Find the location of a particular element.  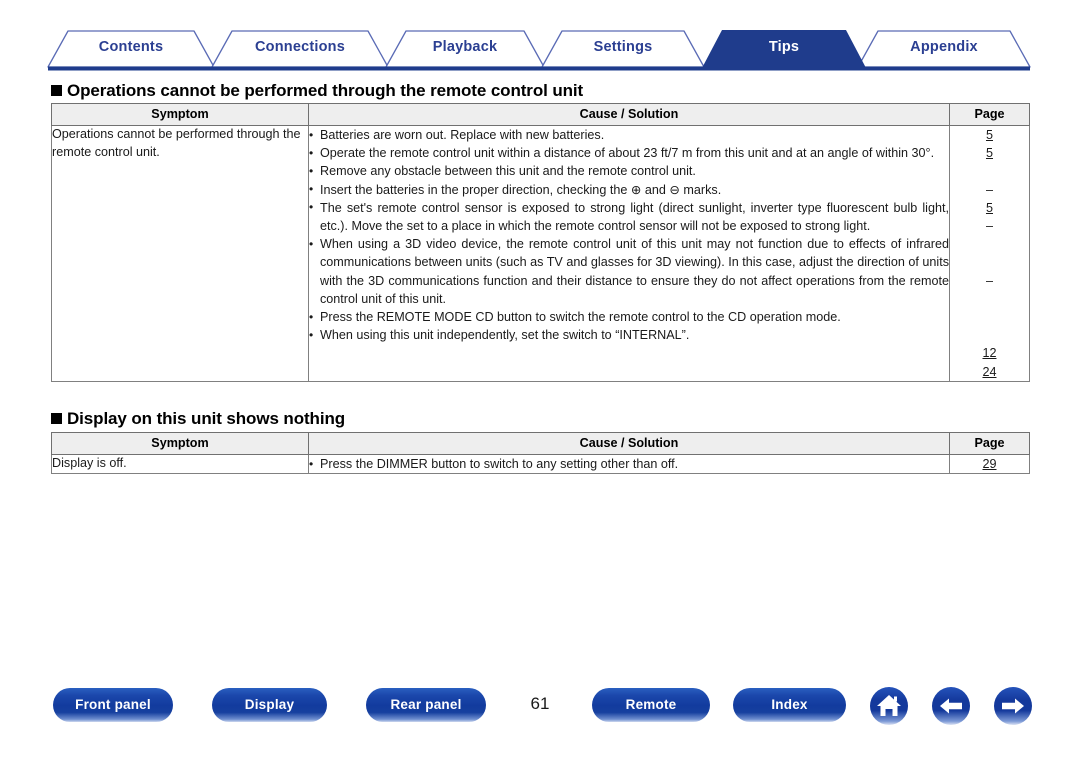

section-heading-display: Display on this unit shows nothing is located at coordinates (198, 419).